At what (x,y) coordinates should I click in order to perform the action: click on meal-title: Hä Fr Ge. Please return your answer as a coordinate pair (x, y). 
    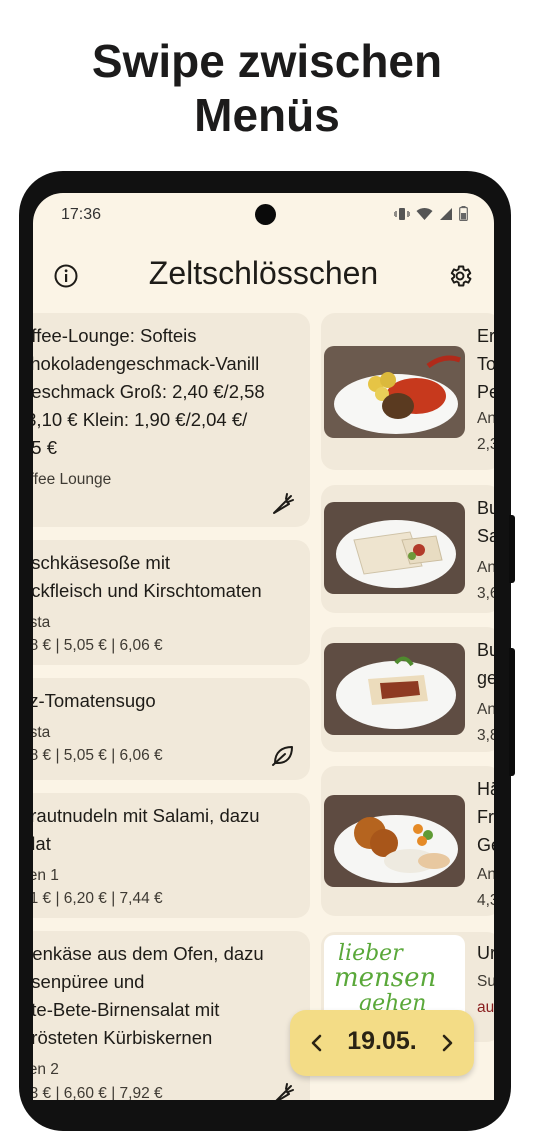
    Looking at the image, I should click on (485, 817).